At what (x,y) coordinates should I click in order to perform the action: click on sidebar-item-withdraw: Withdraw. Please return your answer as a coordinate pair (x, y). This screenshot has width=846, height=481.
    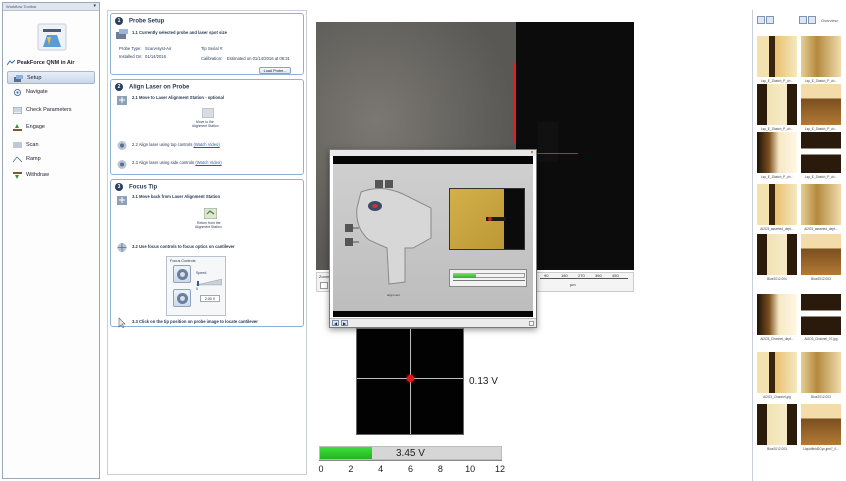
    Looking at the image, I should click on (51, 175).